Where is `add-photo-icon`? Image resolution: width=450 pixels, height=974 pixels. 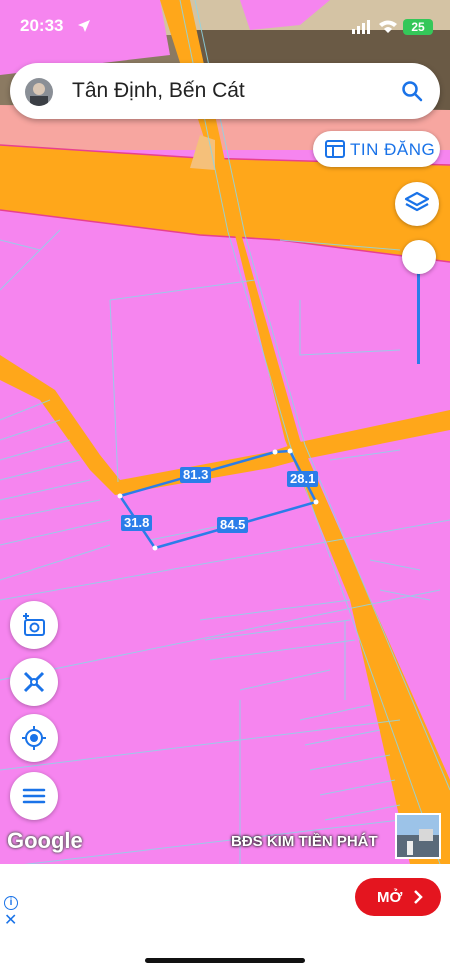 add-photo-icon is located at coordinates (34, 624).